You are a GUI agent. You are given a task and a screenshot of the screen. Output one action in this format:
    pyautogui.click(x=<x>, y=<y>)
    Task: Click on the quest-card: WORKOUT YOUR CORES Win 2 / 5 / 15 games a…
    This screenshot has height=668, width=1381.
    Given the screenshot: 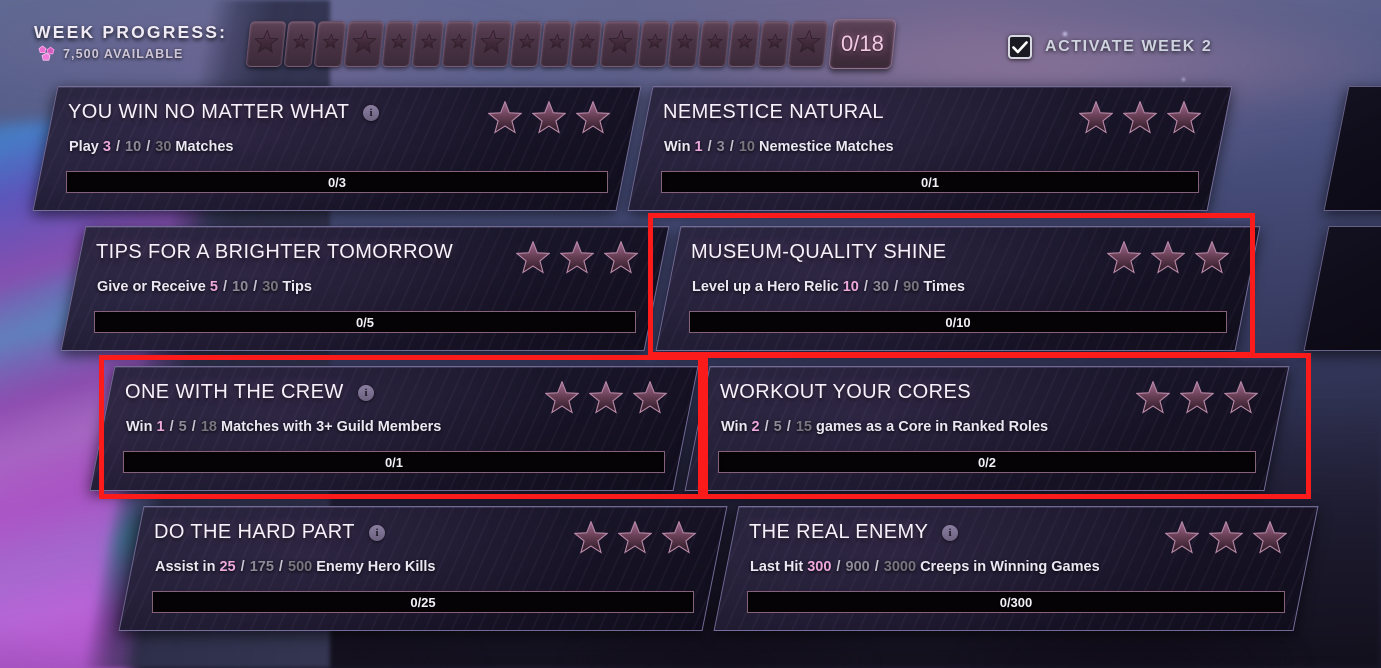 What is the action you would take?
    pyautogui.click(x=987, y=428)
    